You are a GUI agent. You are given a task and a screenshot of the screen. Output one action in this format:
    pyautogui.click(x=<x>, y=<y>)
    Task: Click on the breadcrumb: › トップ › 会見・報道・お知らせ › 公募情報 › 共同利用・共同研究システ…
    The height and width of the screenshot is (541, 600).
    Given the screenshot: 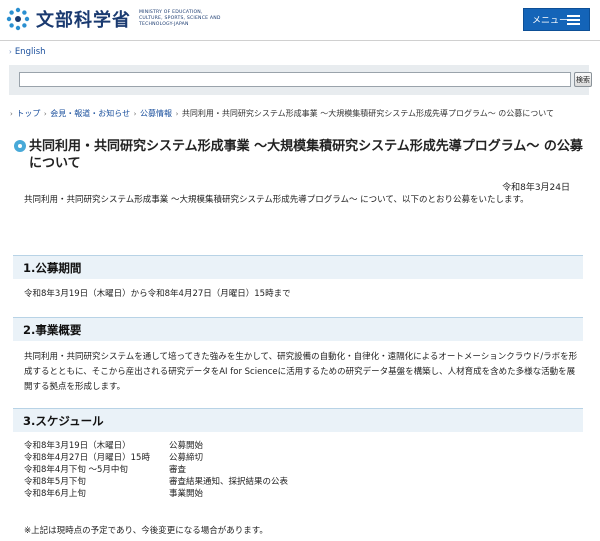 What is the action you would take?
    pyautogui.click(x=281, y=113)
    